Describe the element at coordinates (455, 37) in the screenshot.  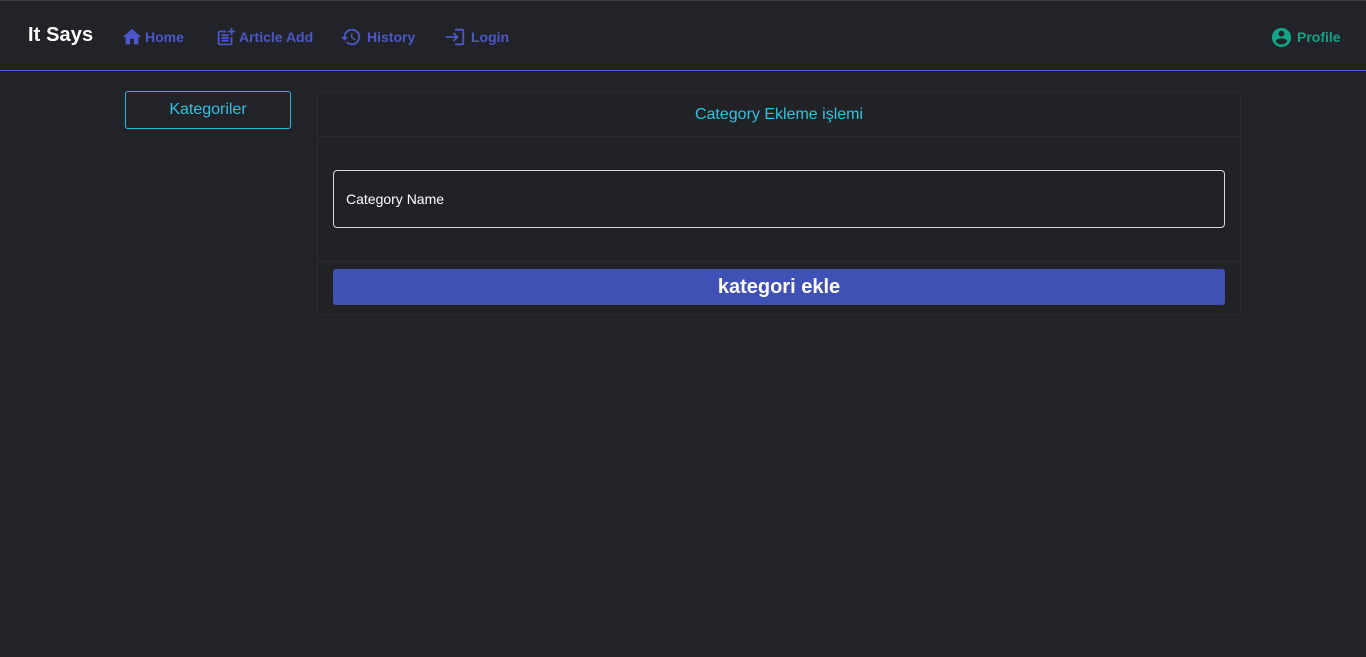
I see `login-icon` at that location.